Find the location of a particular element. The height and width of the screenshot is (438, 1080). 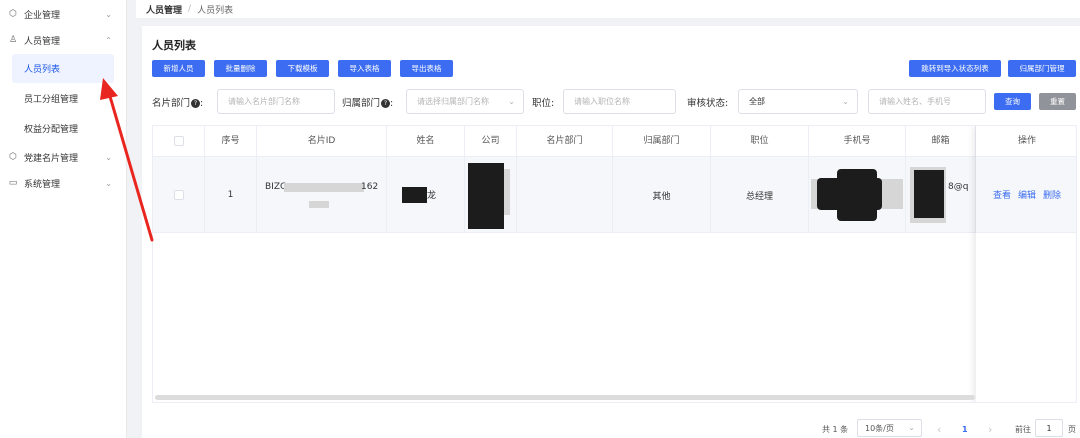

name-suffix: 龙 is located at coordinates (432, 196).